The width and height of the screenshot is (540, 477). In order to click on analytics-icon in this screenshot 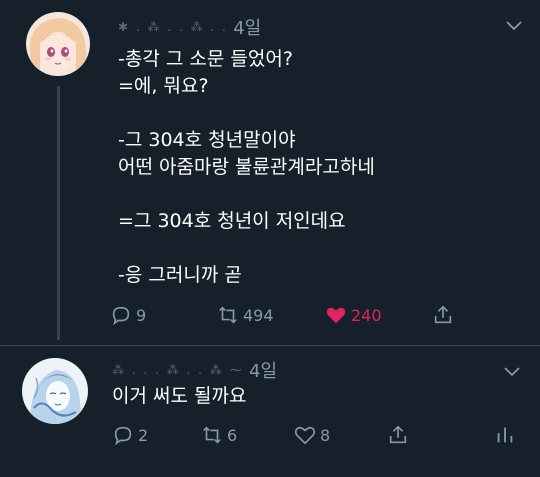, I will do `click(505, 435)`.